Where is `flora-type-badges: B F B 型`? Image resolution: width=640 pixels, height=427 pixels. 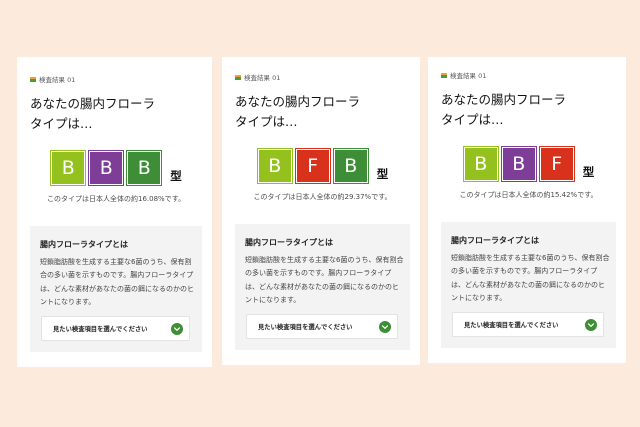 flora-type-badges: B F B 型 is located at coordinates (322, 166).